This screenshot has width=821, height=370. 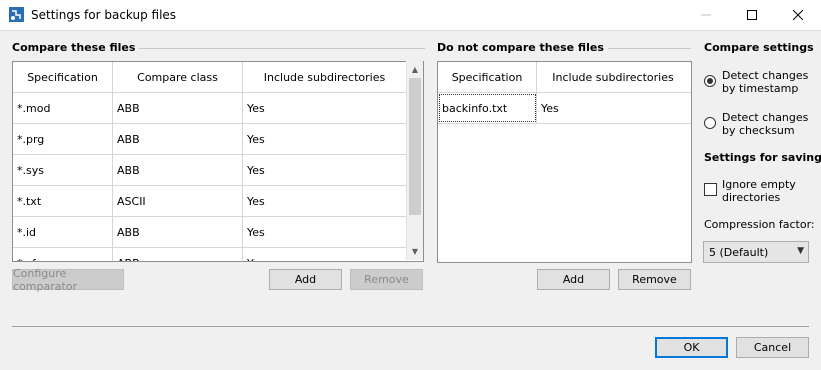 What do you see at coordinates (63, 232) in the screenshot?
I see `cell-specification: *.id` at bounding box center [63, 232].